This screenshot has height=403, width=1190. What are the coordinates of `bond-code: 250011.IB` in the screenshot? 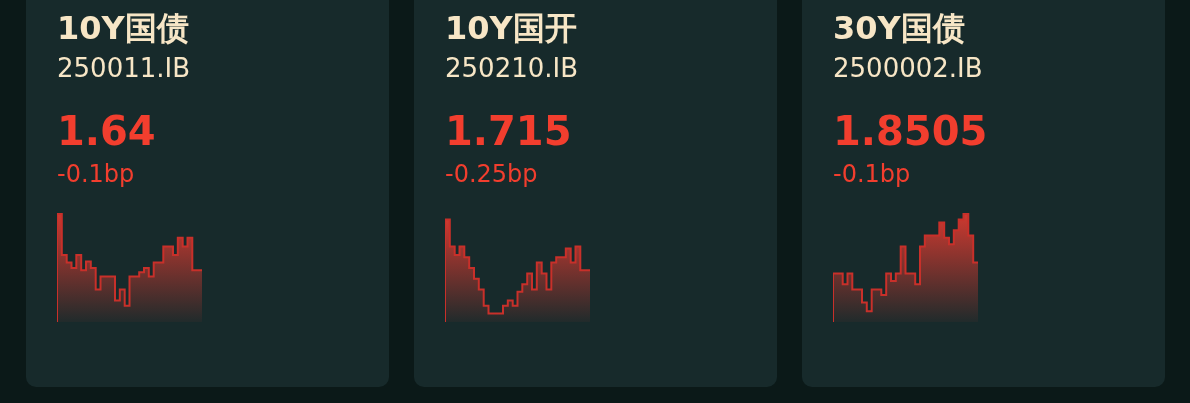 It's located at (124, 68).